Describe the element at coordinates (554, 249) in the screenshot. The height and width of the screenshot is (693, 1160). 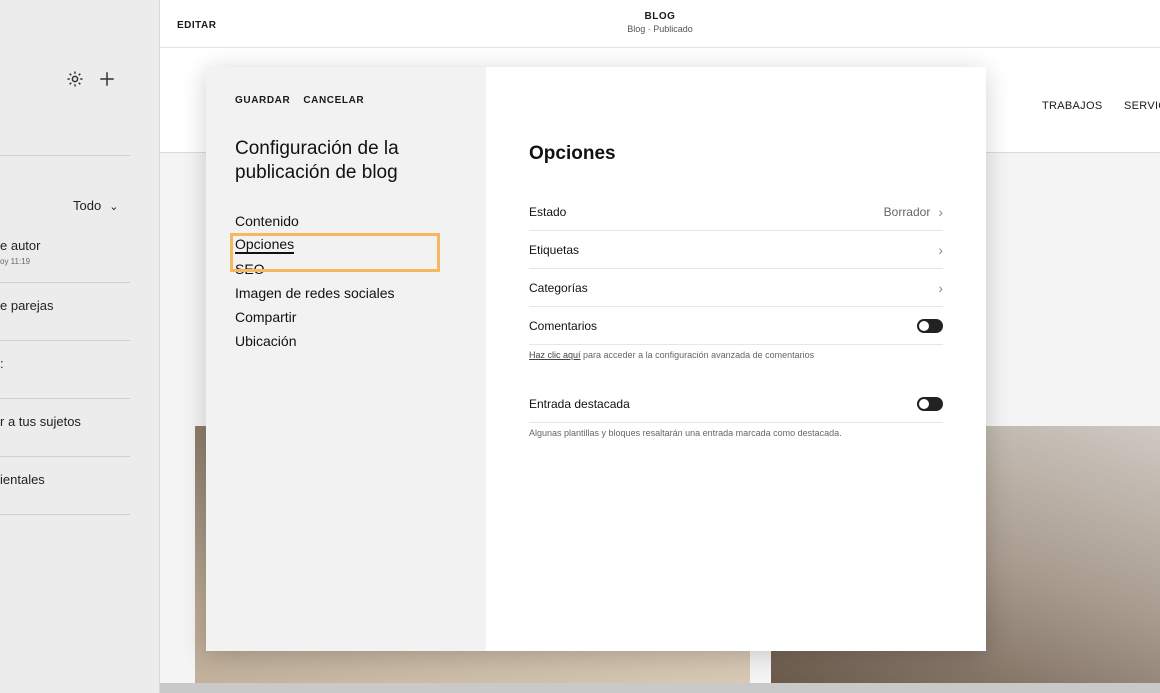
I see `etiquetas-label: Etiquetas` at that location.